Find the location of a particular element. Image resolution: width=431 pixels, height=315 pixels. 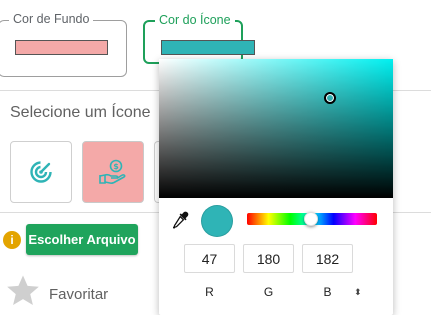

select-icon-title: Selecione um Ícone is located at coordinates (80, 112).